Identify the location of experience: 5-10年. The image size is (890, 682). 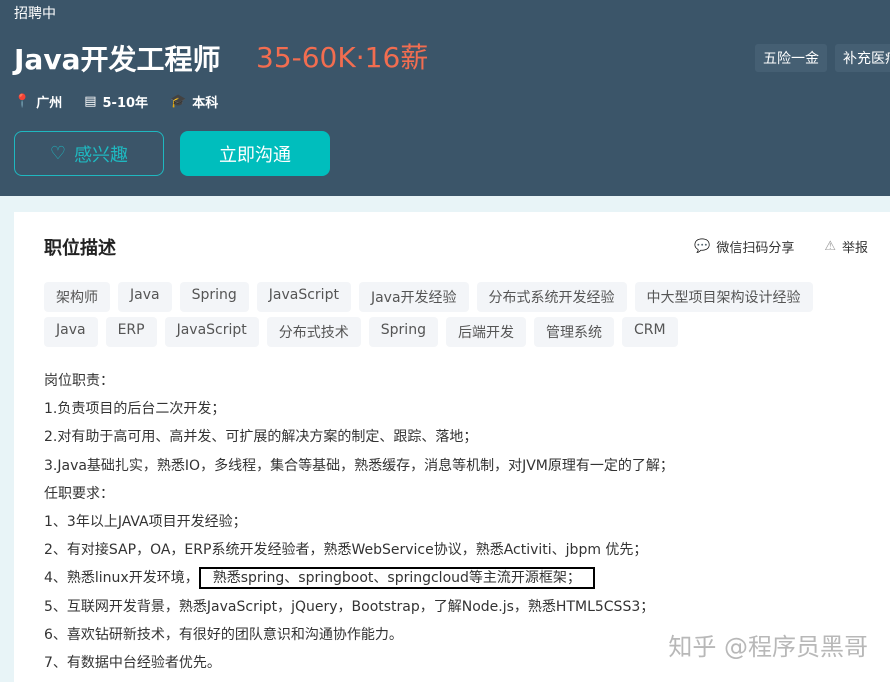
(125, 103).